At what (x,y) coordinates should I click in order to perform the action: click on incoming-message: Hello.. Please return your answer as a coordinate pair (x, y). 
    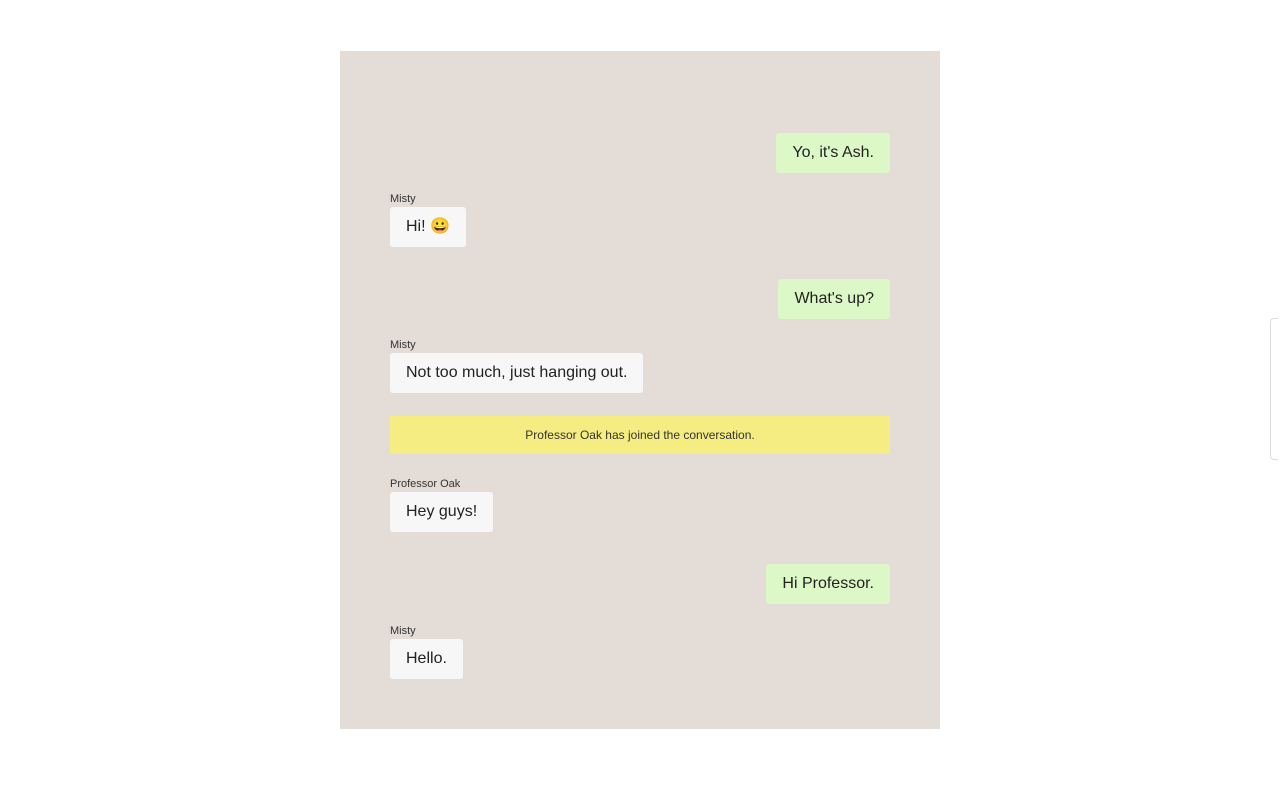
    Looking at the image, I should click on (426, 659).